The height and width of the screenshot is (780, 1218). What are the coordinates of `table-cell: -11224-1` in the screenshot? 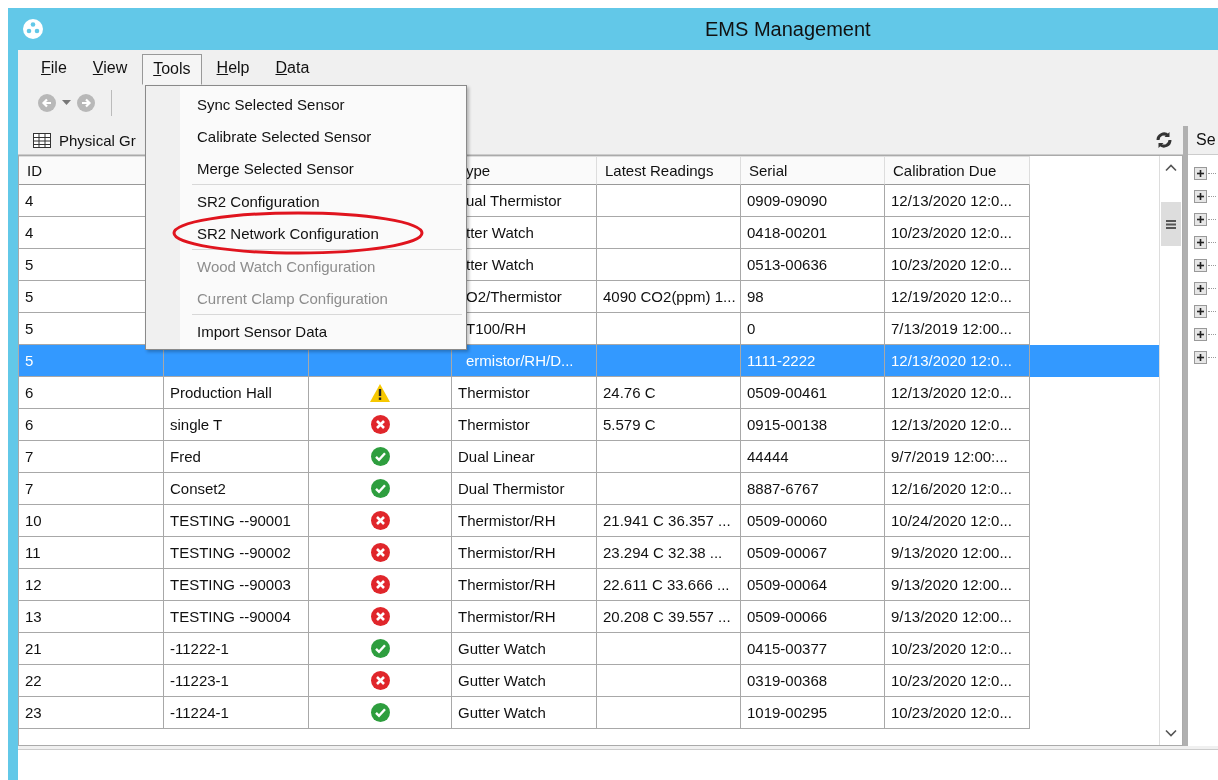 It's located at (199, 712).